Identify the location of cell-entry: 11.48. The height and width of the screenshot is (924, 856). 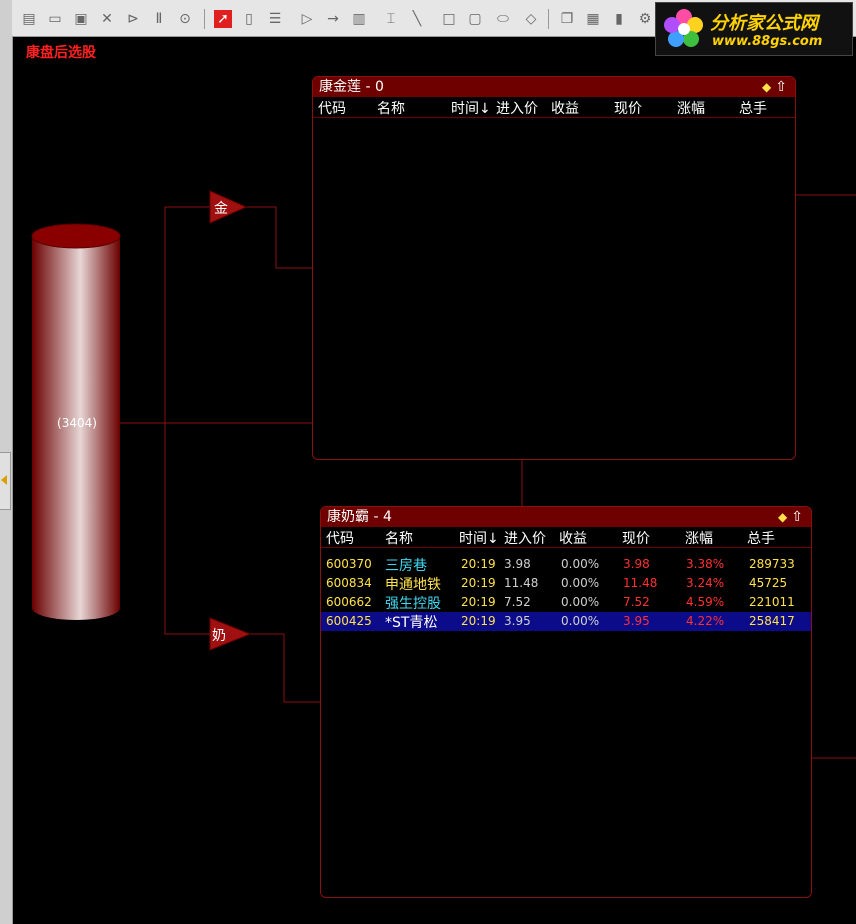
(521, 583).